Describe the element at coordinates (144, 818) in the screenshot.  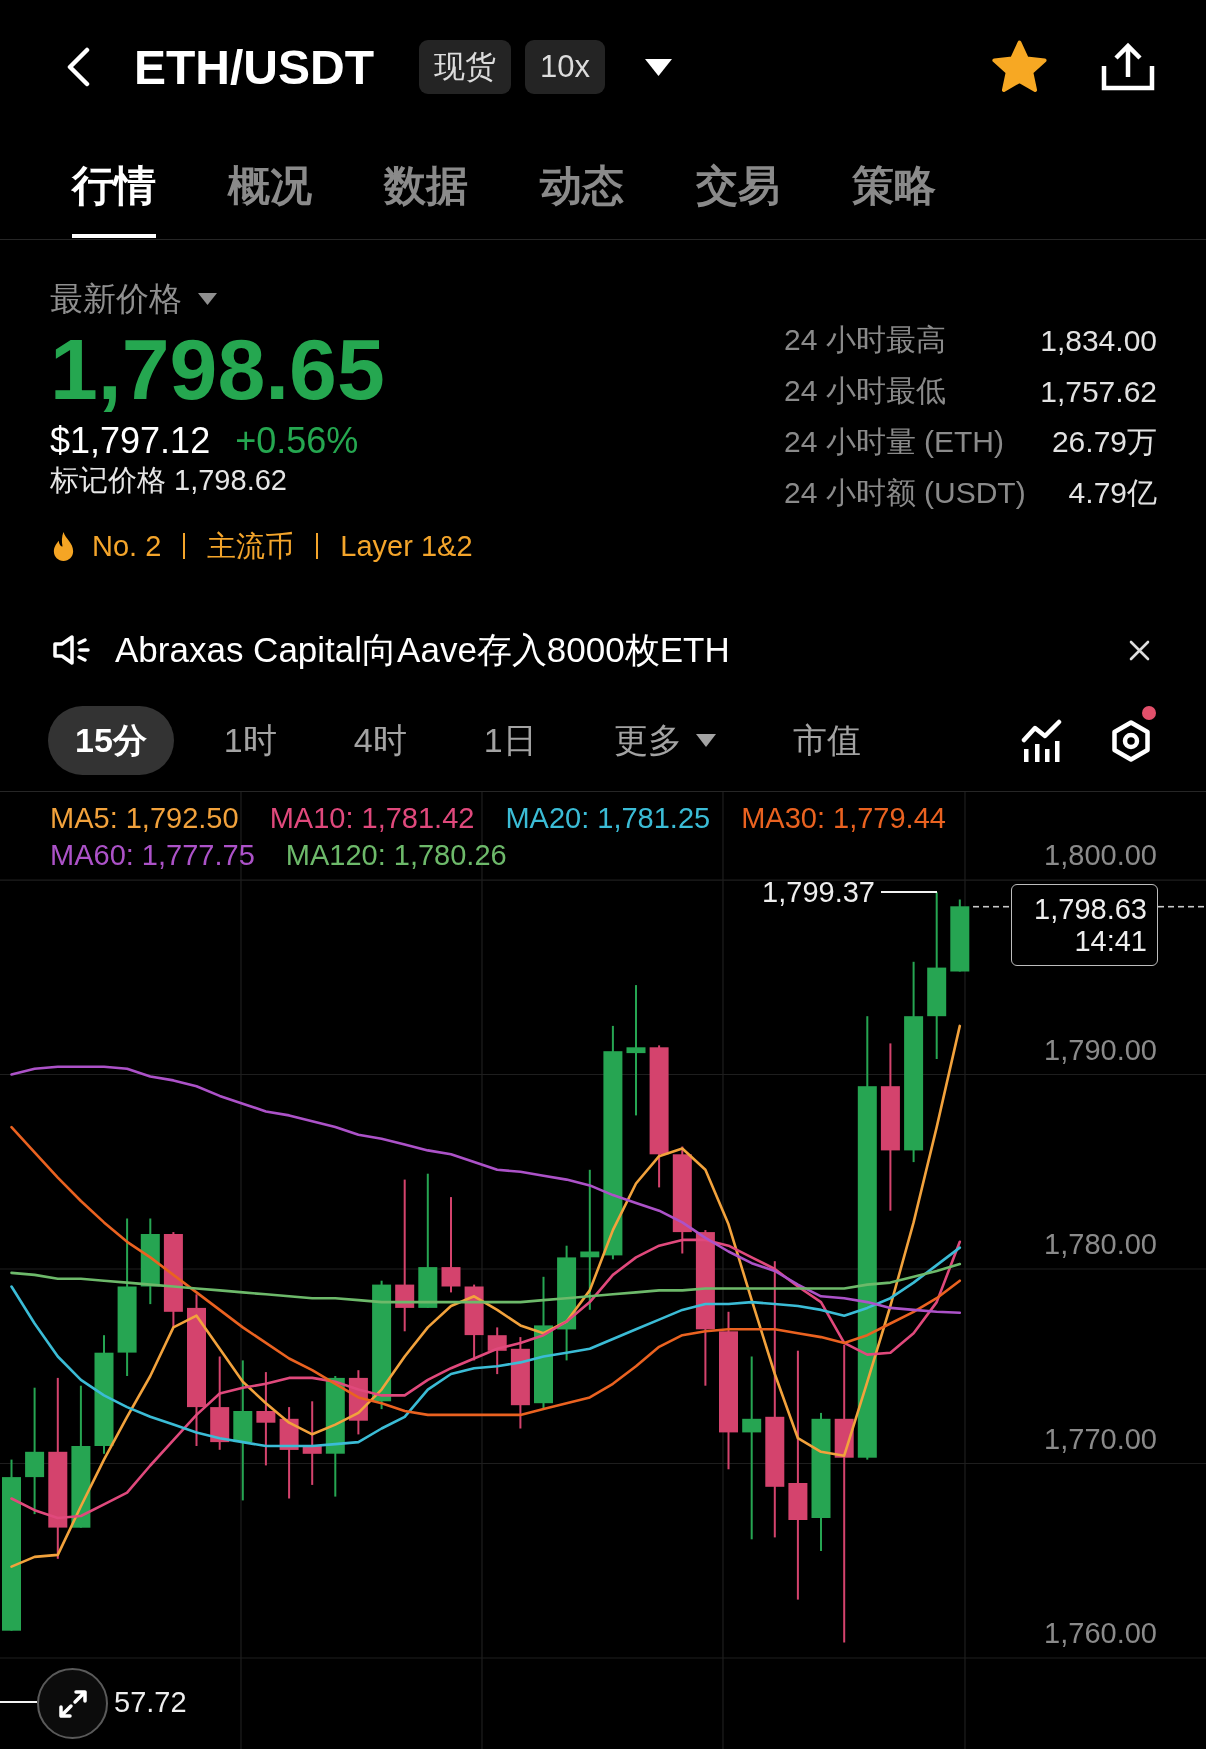
I see `ma-legend-label: MA5: 1,792.50` at that location.